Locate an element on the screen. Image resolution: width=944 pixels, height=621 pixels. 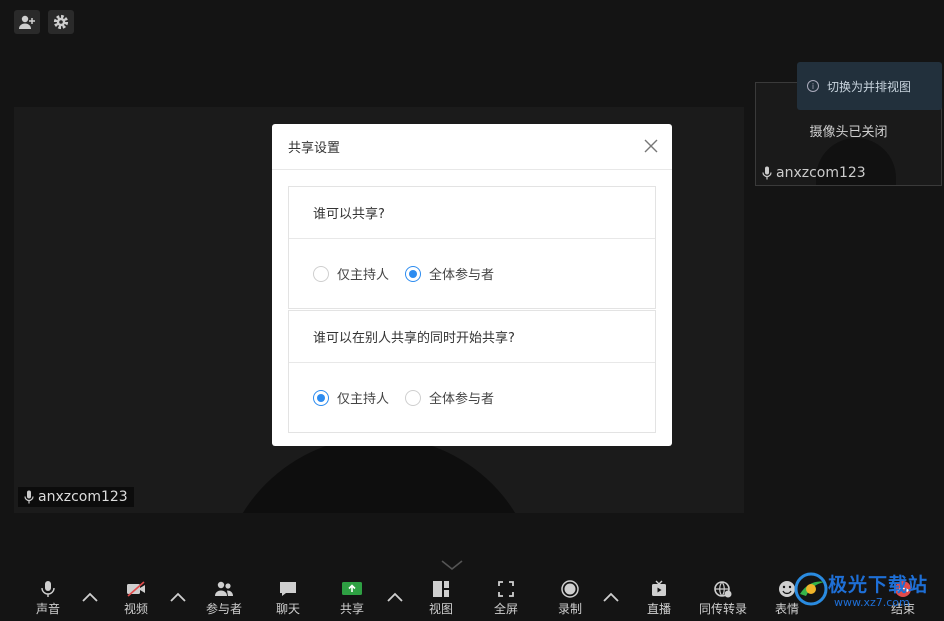
who-can-share-options: 仅主持人 全体参与者 is located at coordinates (472, 273).